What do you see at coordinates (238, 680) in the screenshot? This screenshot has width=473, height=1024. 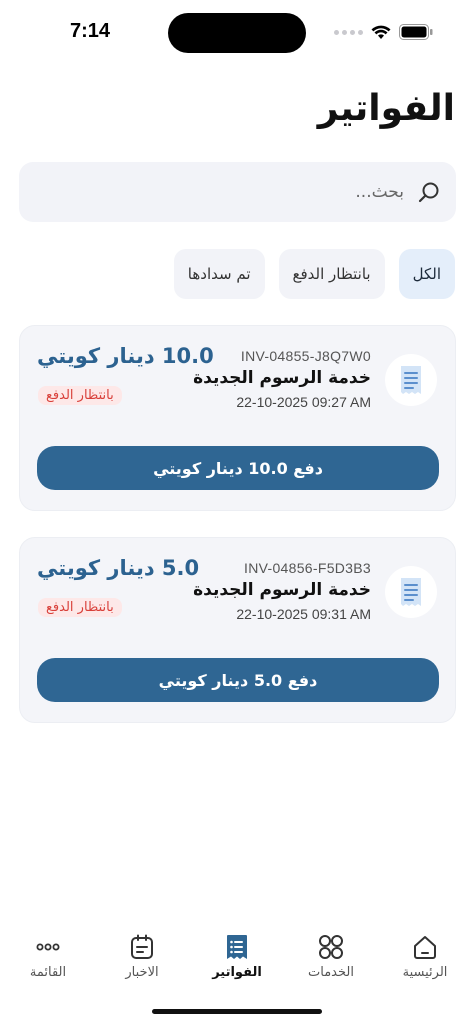 I see `pay-button: دفع 5.0 دينار كويتي` at bounding box center [238, 680].